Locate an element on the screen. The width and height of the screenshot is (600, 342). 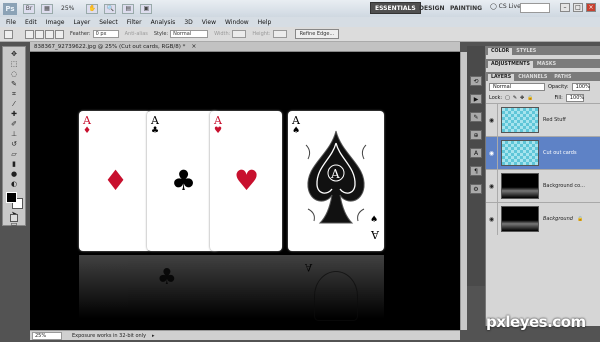
hand-tool-icon: ✋ is located at coordinates (92, 8).